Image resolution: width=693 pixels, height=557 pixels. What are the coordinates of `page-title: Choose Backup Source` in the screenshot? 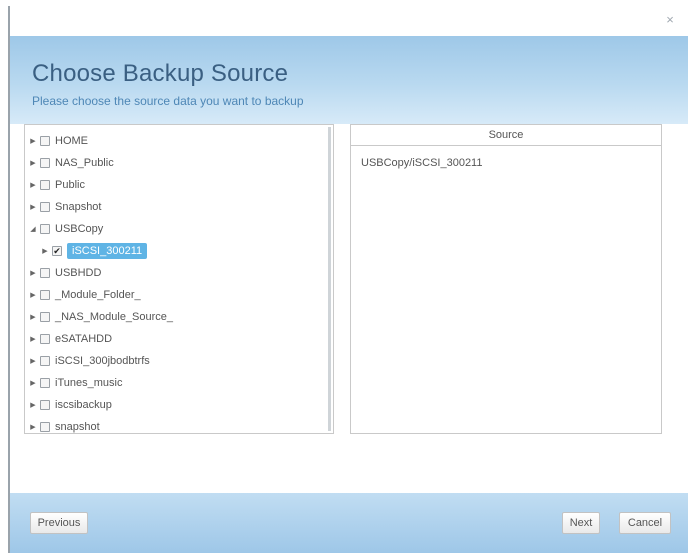 It's located at (160, 73).